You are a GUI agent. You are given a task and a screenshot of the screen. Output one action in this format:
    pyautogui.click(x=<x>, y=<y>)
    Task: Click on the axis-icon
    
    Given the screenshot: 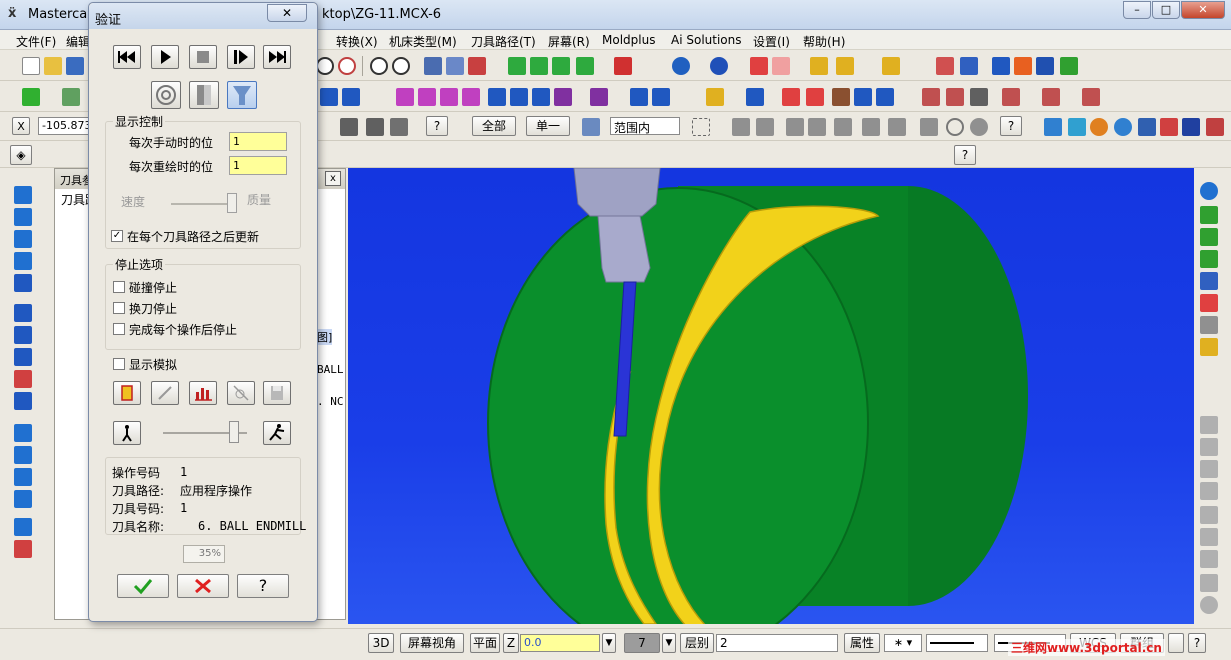 What is the action you would take?
    pyautogui.click(x=755, y=97)
    